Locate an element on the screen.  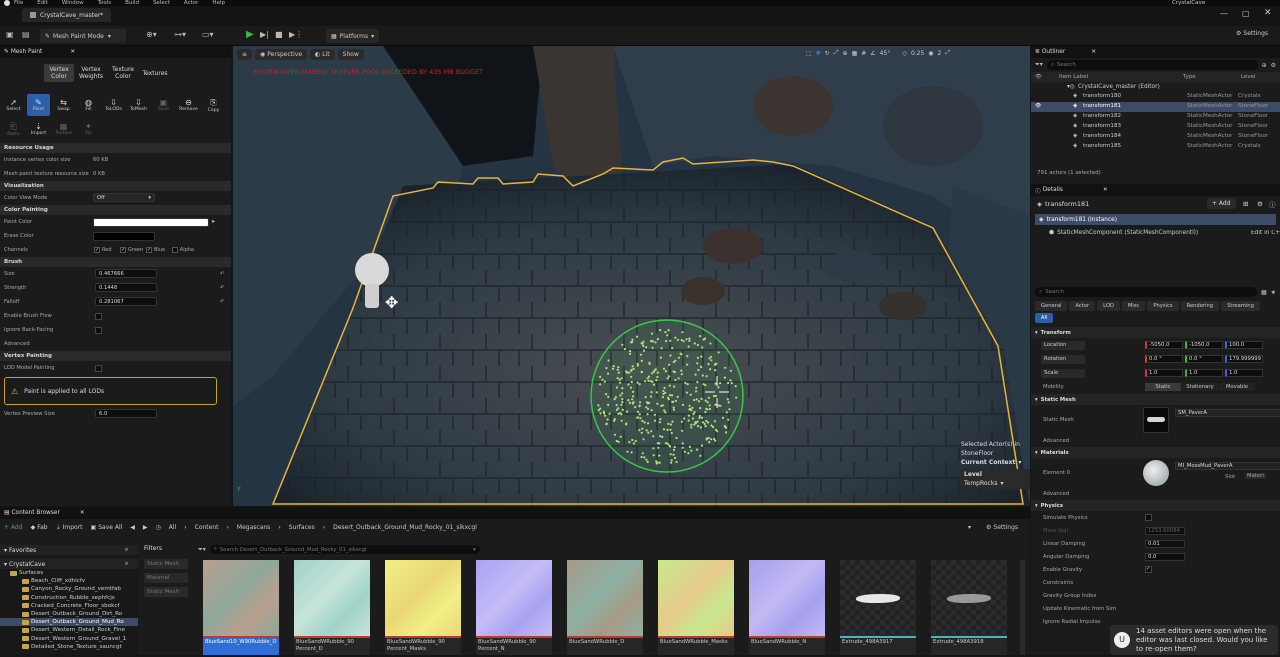
save-icon: ▣ is located at coordinates (10, 34).